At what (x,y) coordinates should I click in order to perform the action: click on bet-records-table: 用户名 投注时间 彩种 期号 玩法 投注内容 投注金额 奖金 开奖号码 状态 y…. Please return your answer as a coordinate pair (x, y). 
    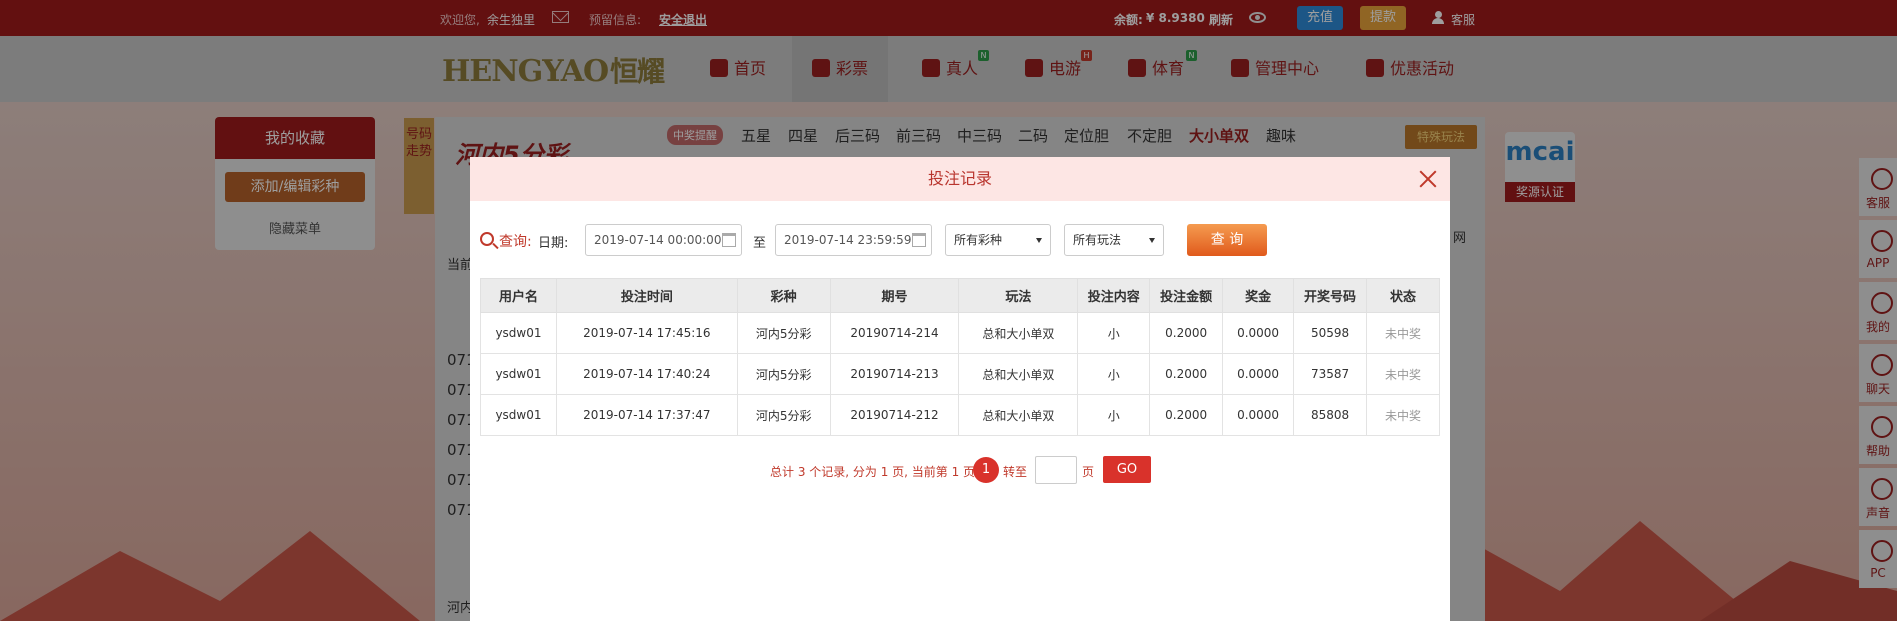
    Looking at the image, I should click on (960, 357).